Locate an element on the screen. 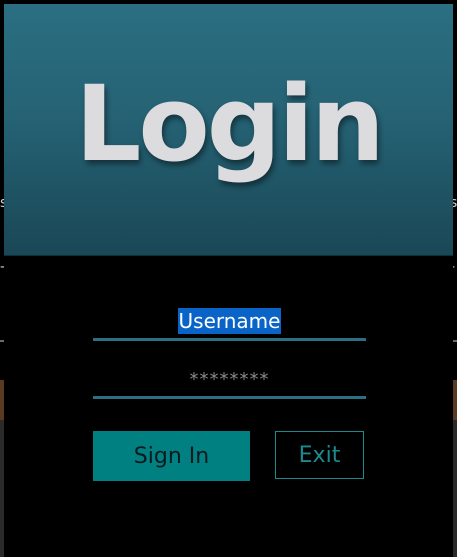 Image resolution: width=457 pixels, height=557 pixels. password-field: ******** is located at coordinates (229, 380).